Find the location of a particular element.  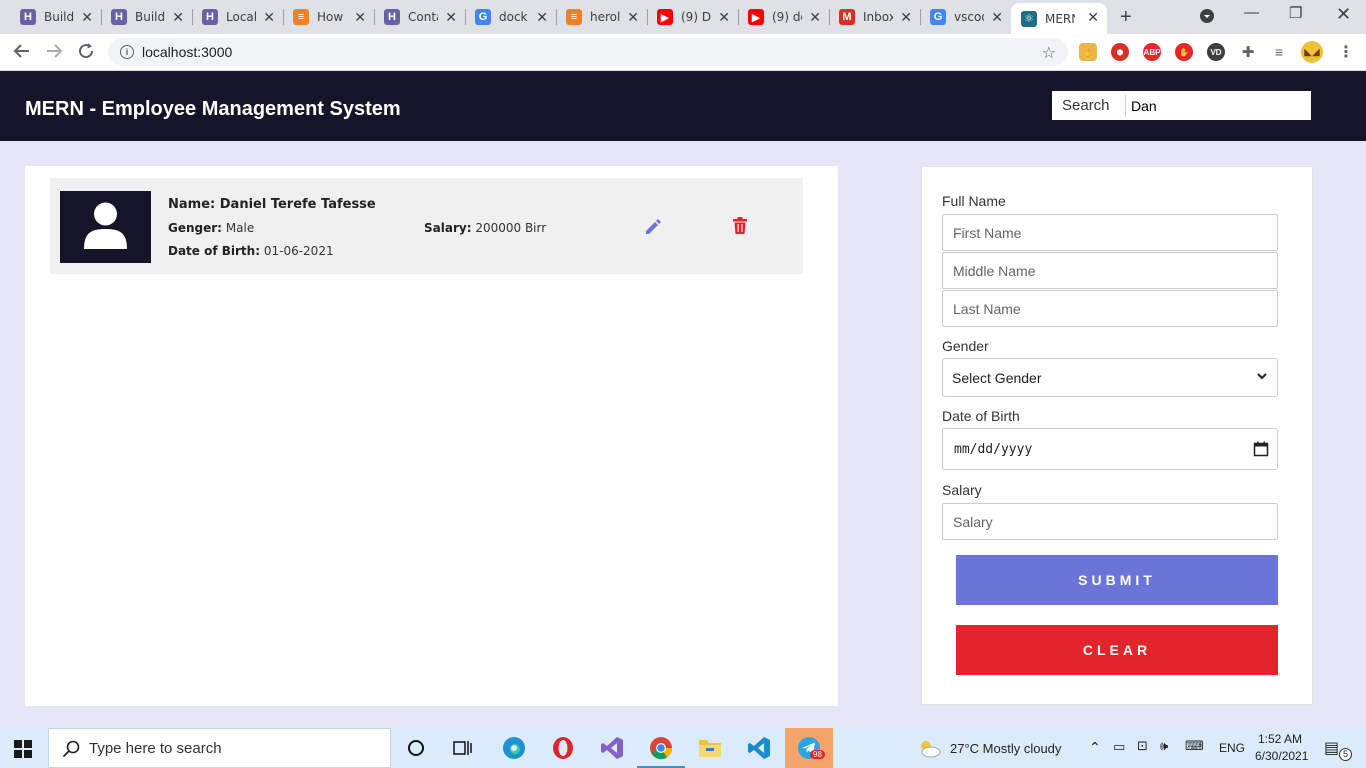

media-control-icon: ≡ is located at coordinates (1279, 52).